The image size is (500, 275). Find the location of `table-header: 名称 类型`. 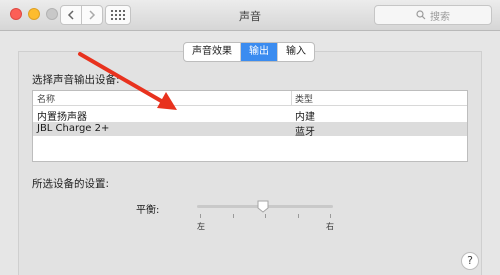

table-header: 名称 类型 is located at coordinates (250, 98).